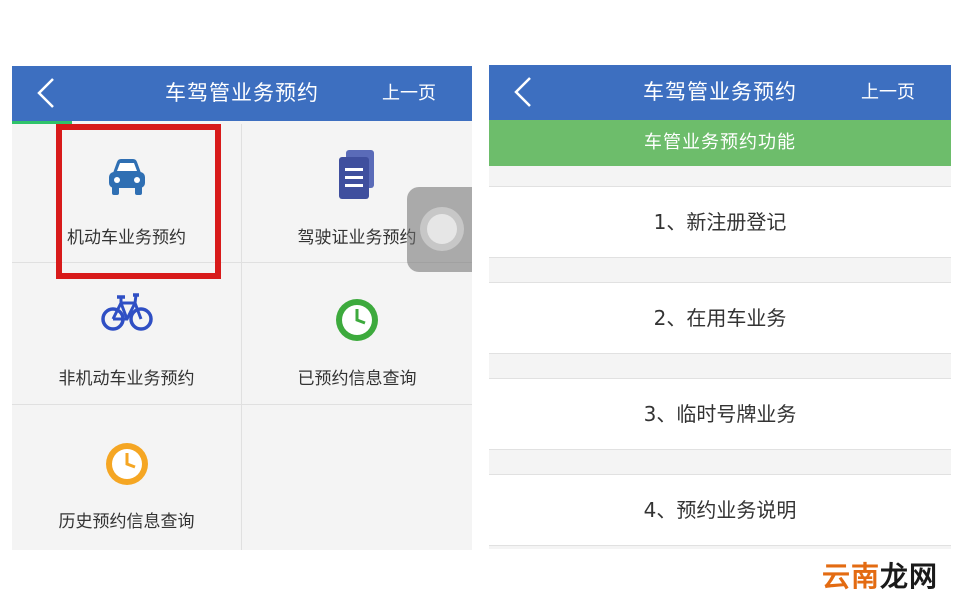 The width and height of the screenshot is (960, 599). Describe the element at coordinates (126, 333) in the screenshot. I see `non-motor-vehicle-appointment-tile: 非机动车业务预约` at that location.